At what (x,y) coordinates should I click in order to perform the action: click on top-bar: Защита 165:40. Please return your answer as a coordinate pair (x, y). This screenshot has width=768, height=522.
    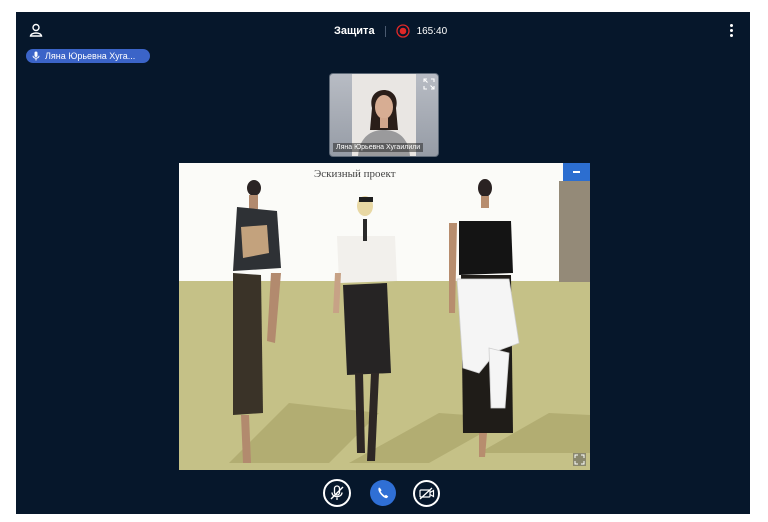
    Looking at the image, I should click on (383, 30).